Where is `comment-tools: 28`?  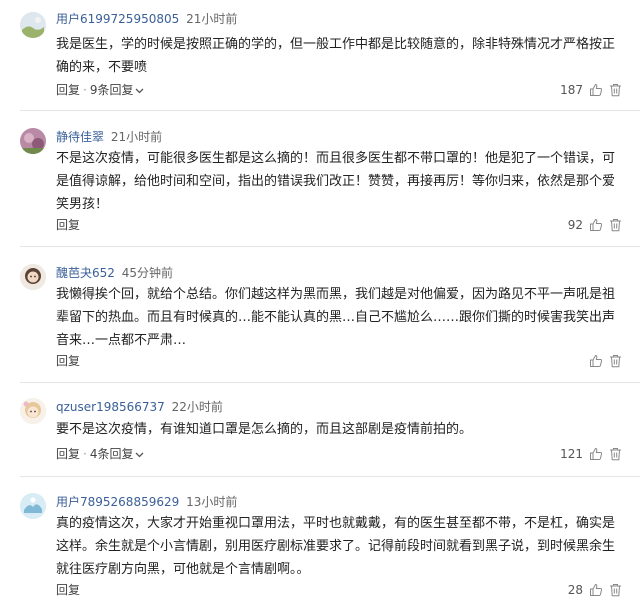
comment-tools: 28 is located at coordinates (595, 590).